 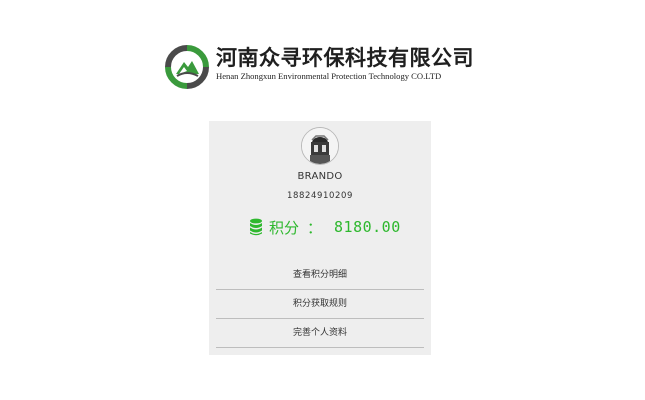 I want to click on company-name: 河南众寻环保科技有限公司, so click(x=345, y=58).